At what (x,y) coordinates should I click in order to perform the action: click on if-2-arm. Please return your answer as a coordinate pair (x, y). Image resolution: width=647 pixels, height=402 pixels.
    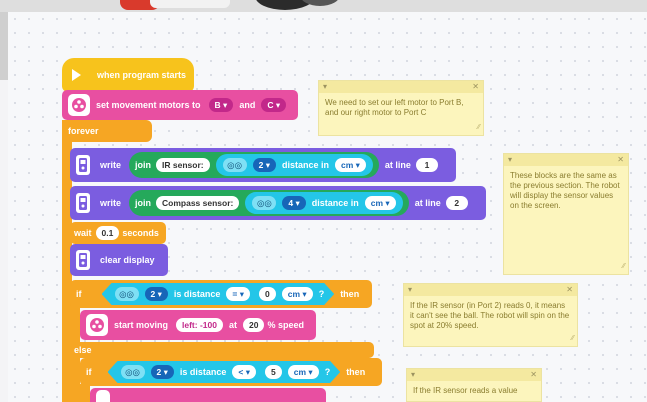
    Looking at the image, I should click on (85, 393).